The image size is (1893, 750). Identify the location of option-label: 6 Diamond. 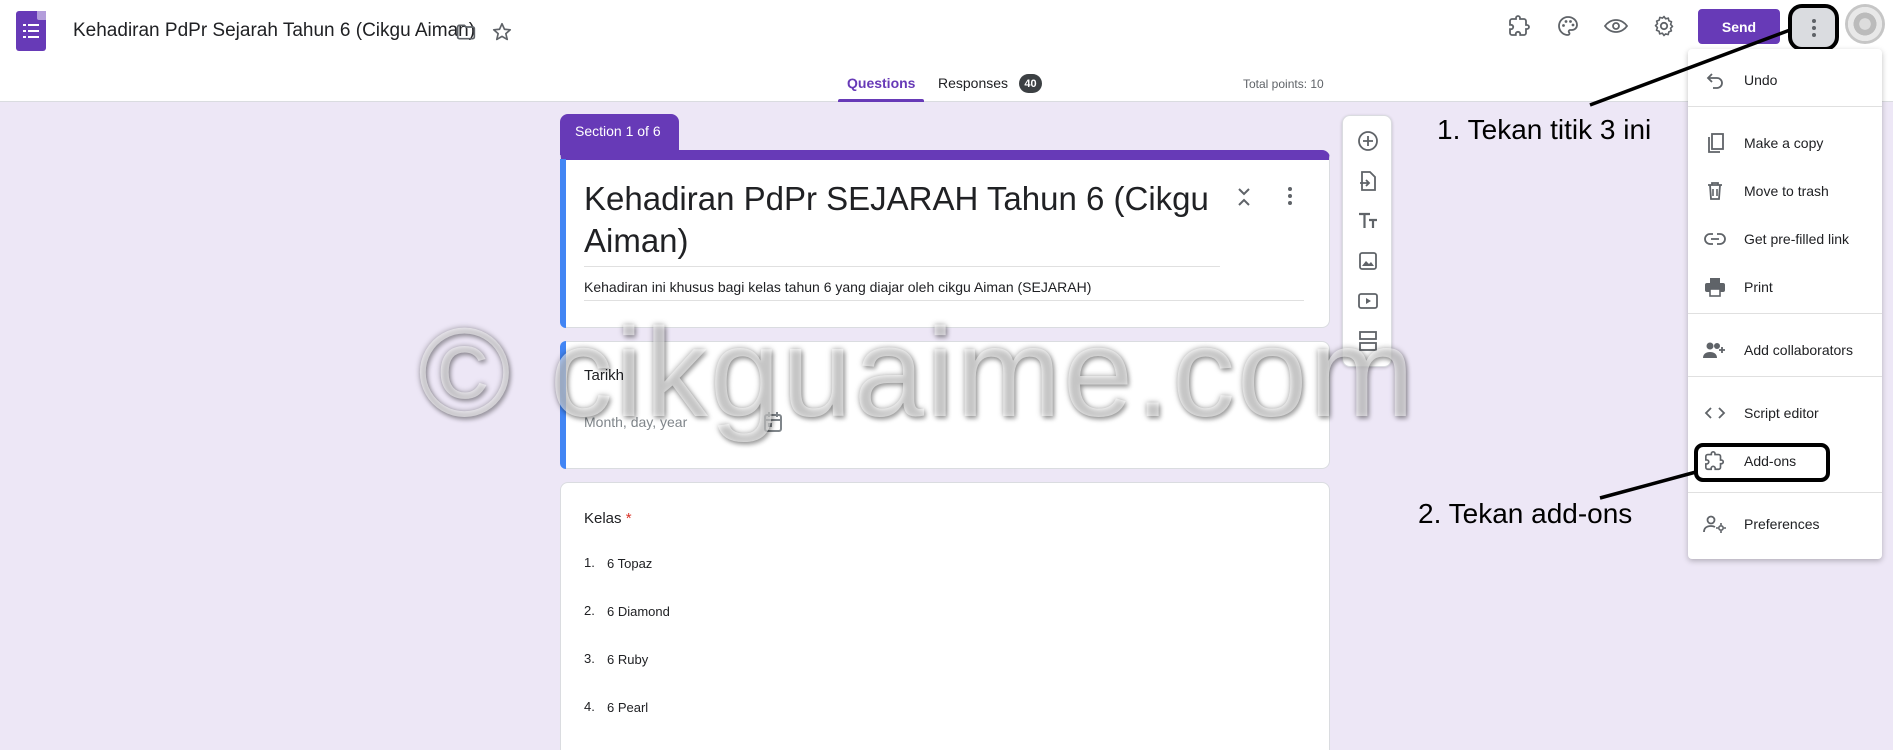
(638, 611).